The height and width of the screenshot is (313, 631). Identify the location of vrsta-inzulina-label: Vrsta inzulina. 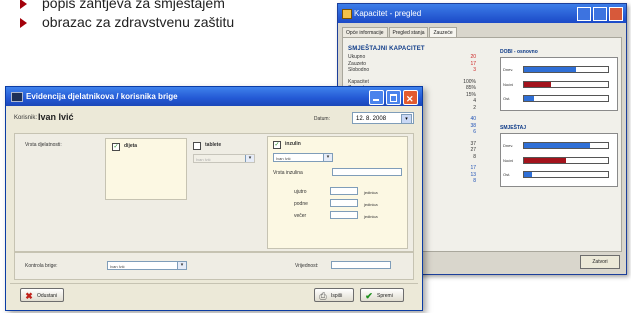
(288, 173).